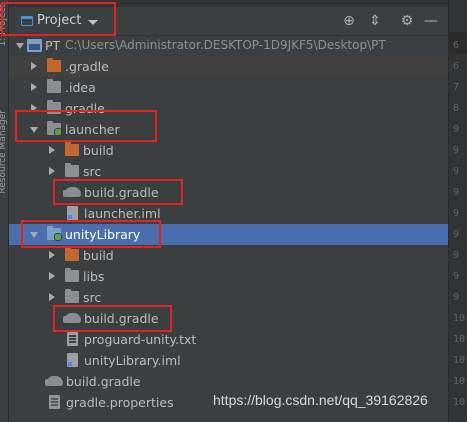  Describe the element at coordinates (120, 402) in the screenshot. I see `tree-item-label: gradle.properties` at that location.